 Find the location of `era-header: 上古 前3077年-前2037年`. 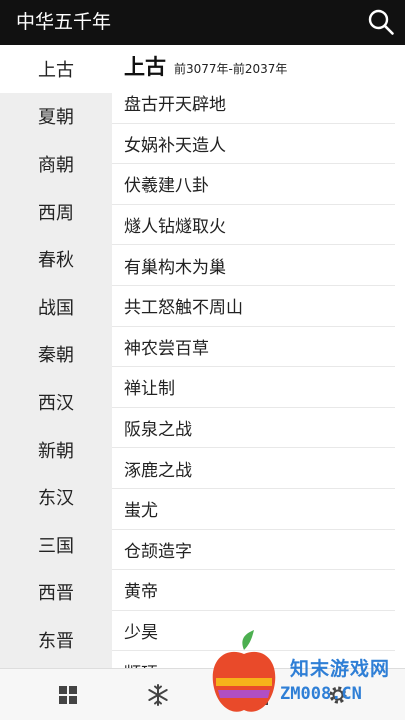

era-header: 上古 前3077年-前2037年 is located at coordinates (258, 64).